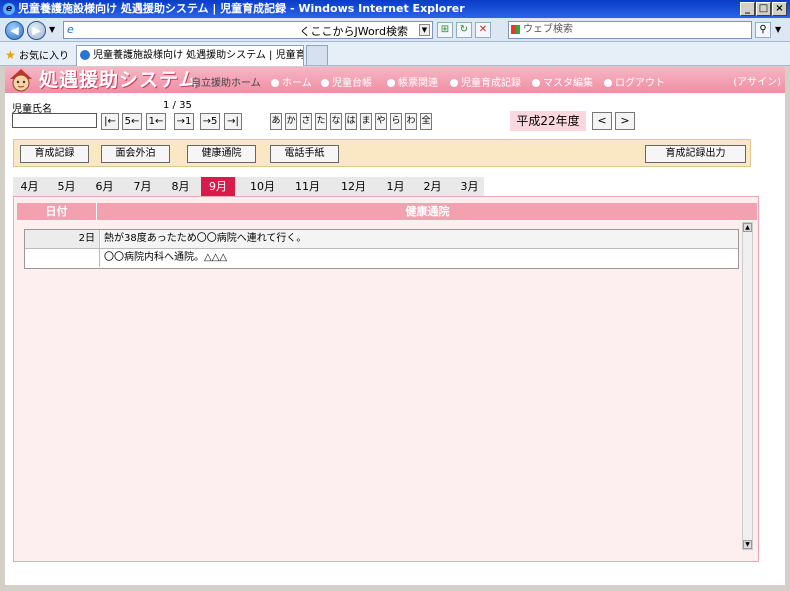 The height and width of the screenshot is (591, 790). I want to click on command-bar: 育成記録 面会外泊 健康通院 電話手紙 育成記録出力, so click(382, 153).